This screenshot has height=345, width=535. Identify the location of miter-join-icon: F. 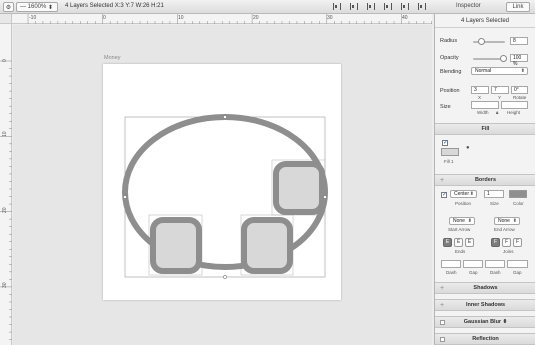
(495, 242).